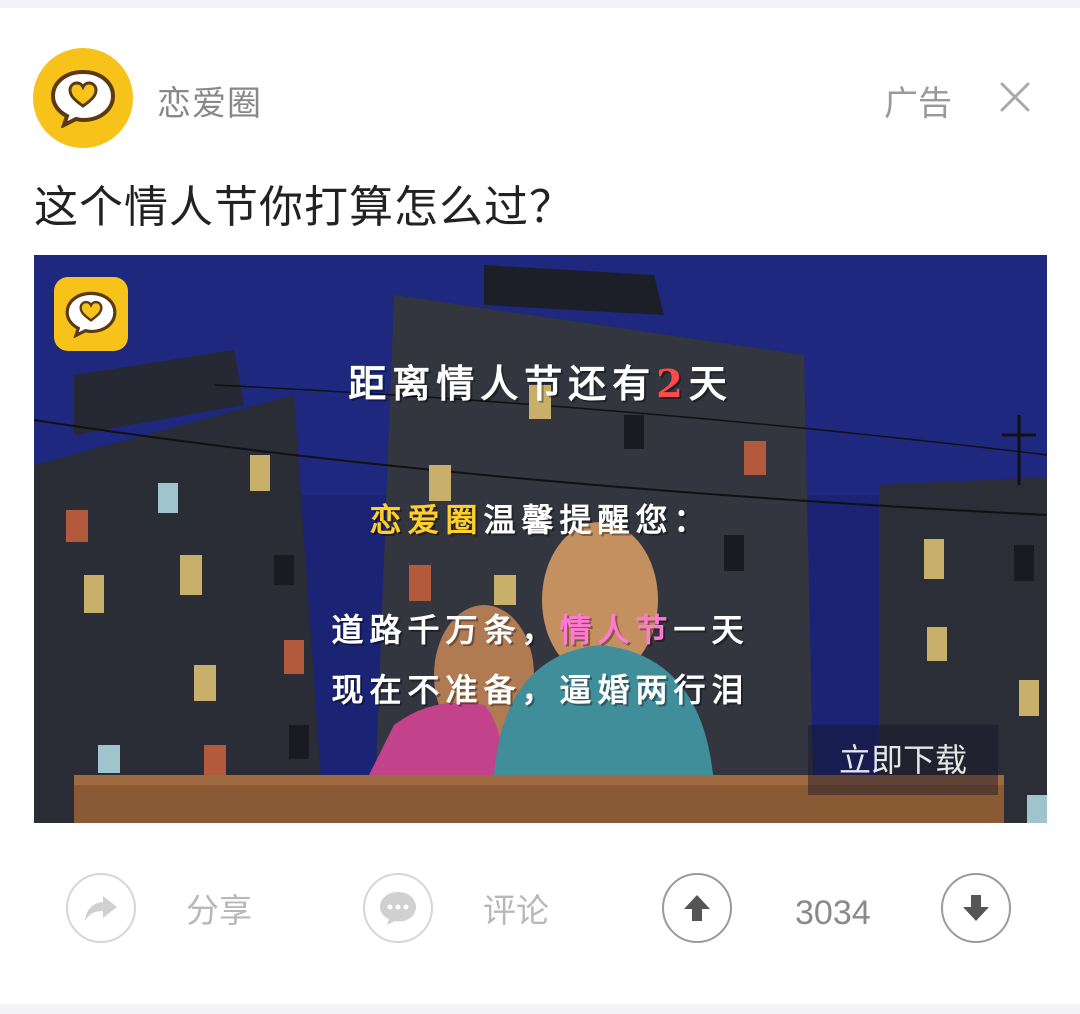  What do you see at coordinates (219, 908) in the screenshot?
I see `share-label: 分享` at bounding box center [219, 908].